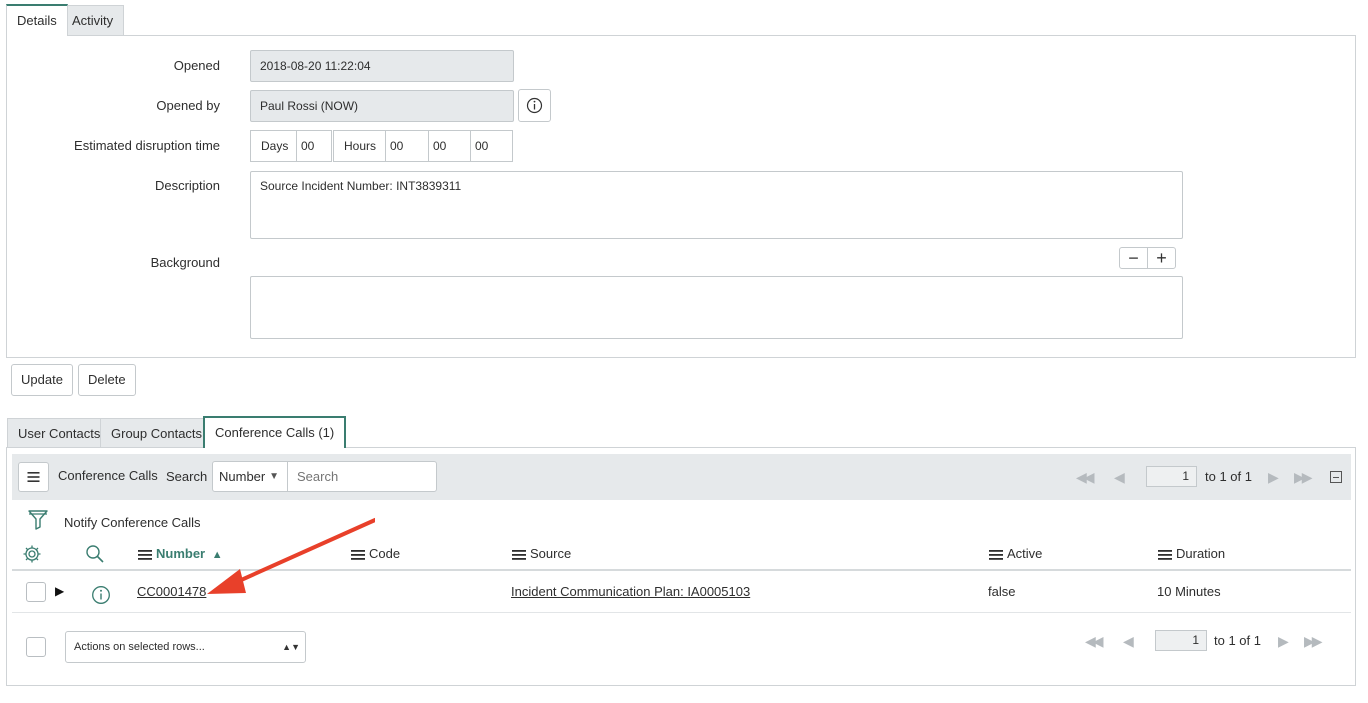  Describe the element at coordinates (382, 106) in the screenshot. I see `opened-by-field: Paul Rossi (NOW)` at that location.